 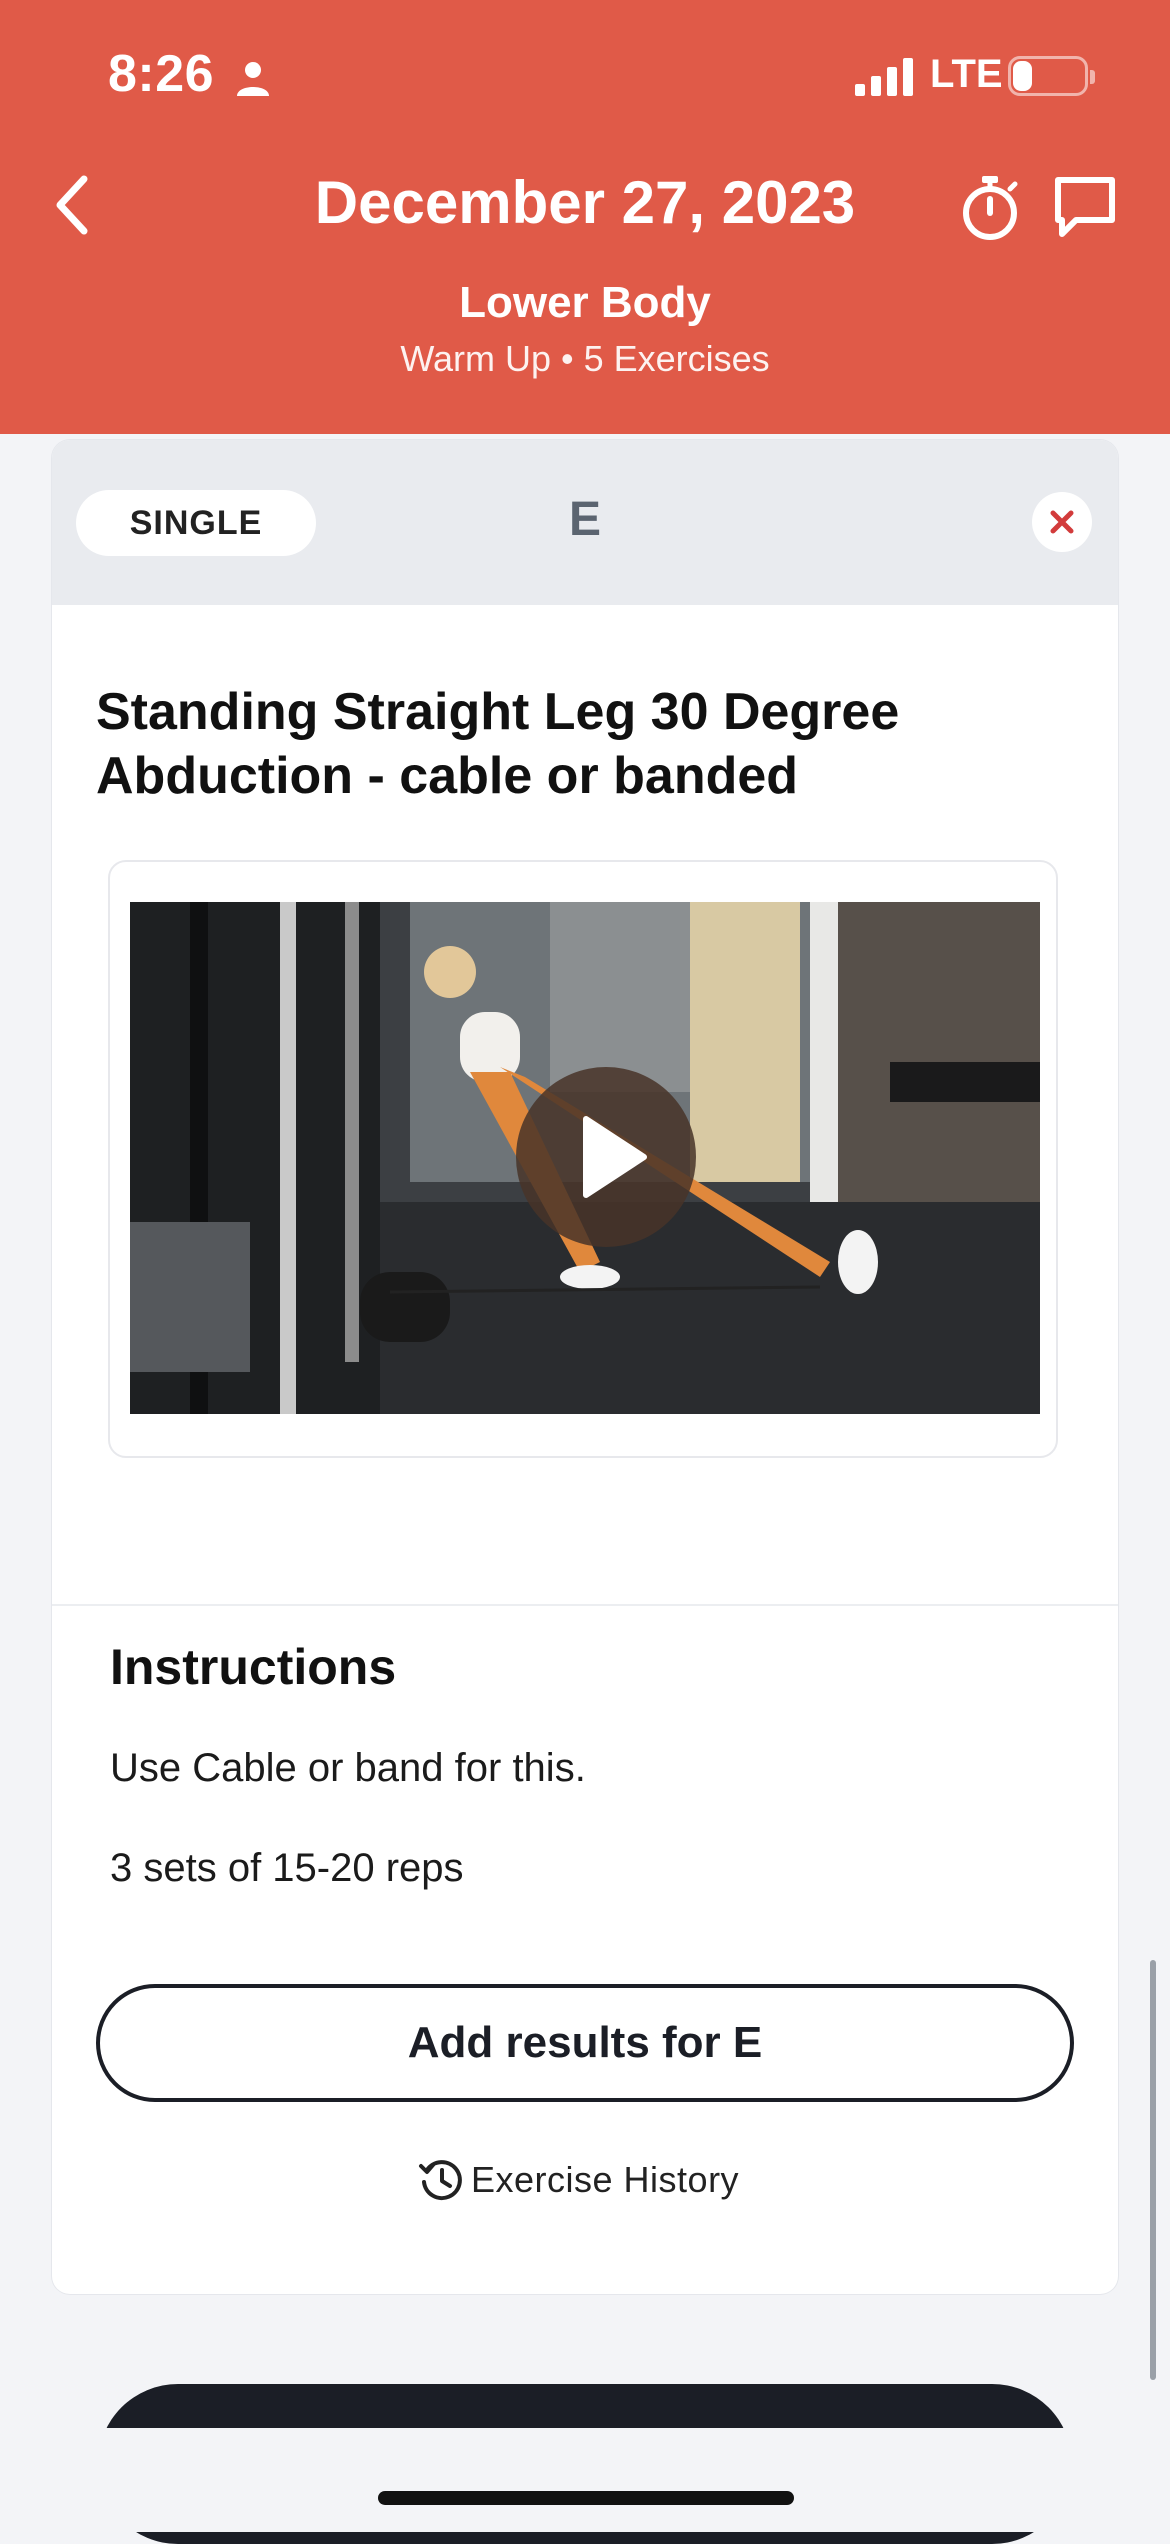 I want to click on stopwatch-icon, so click(x=990, y=208).